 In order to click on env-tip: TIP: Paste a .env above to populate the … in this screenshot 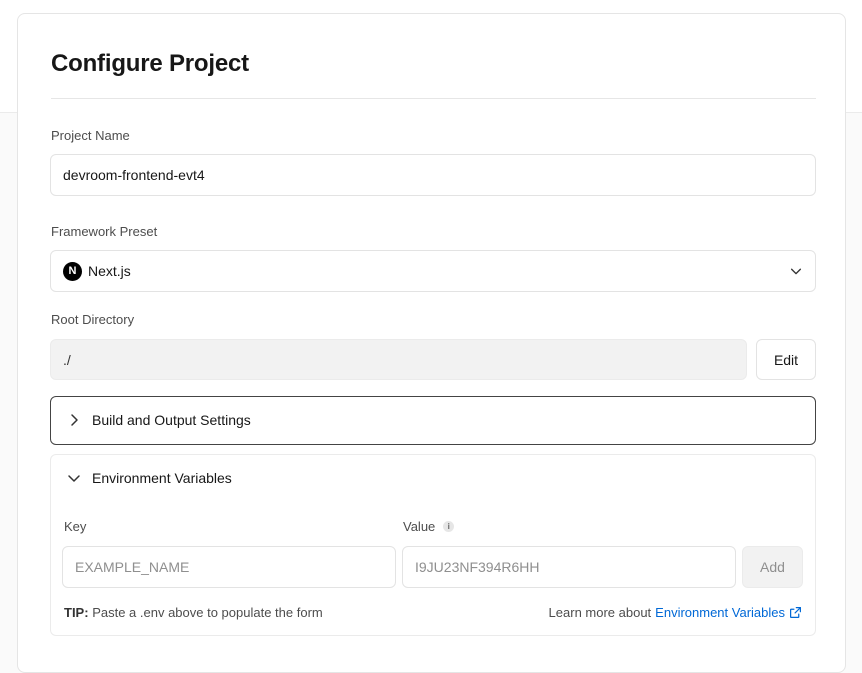, I will do `click(193, 612)`.